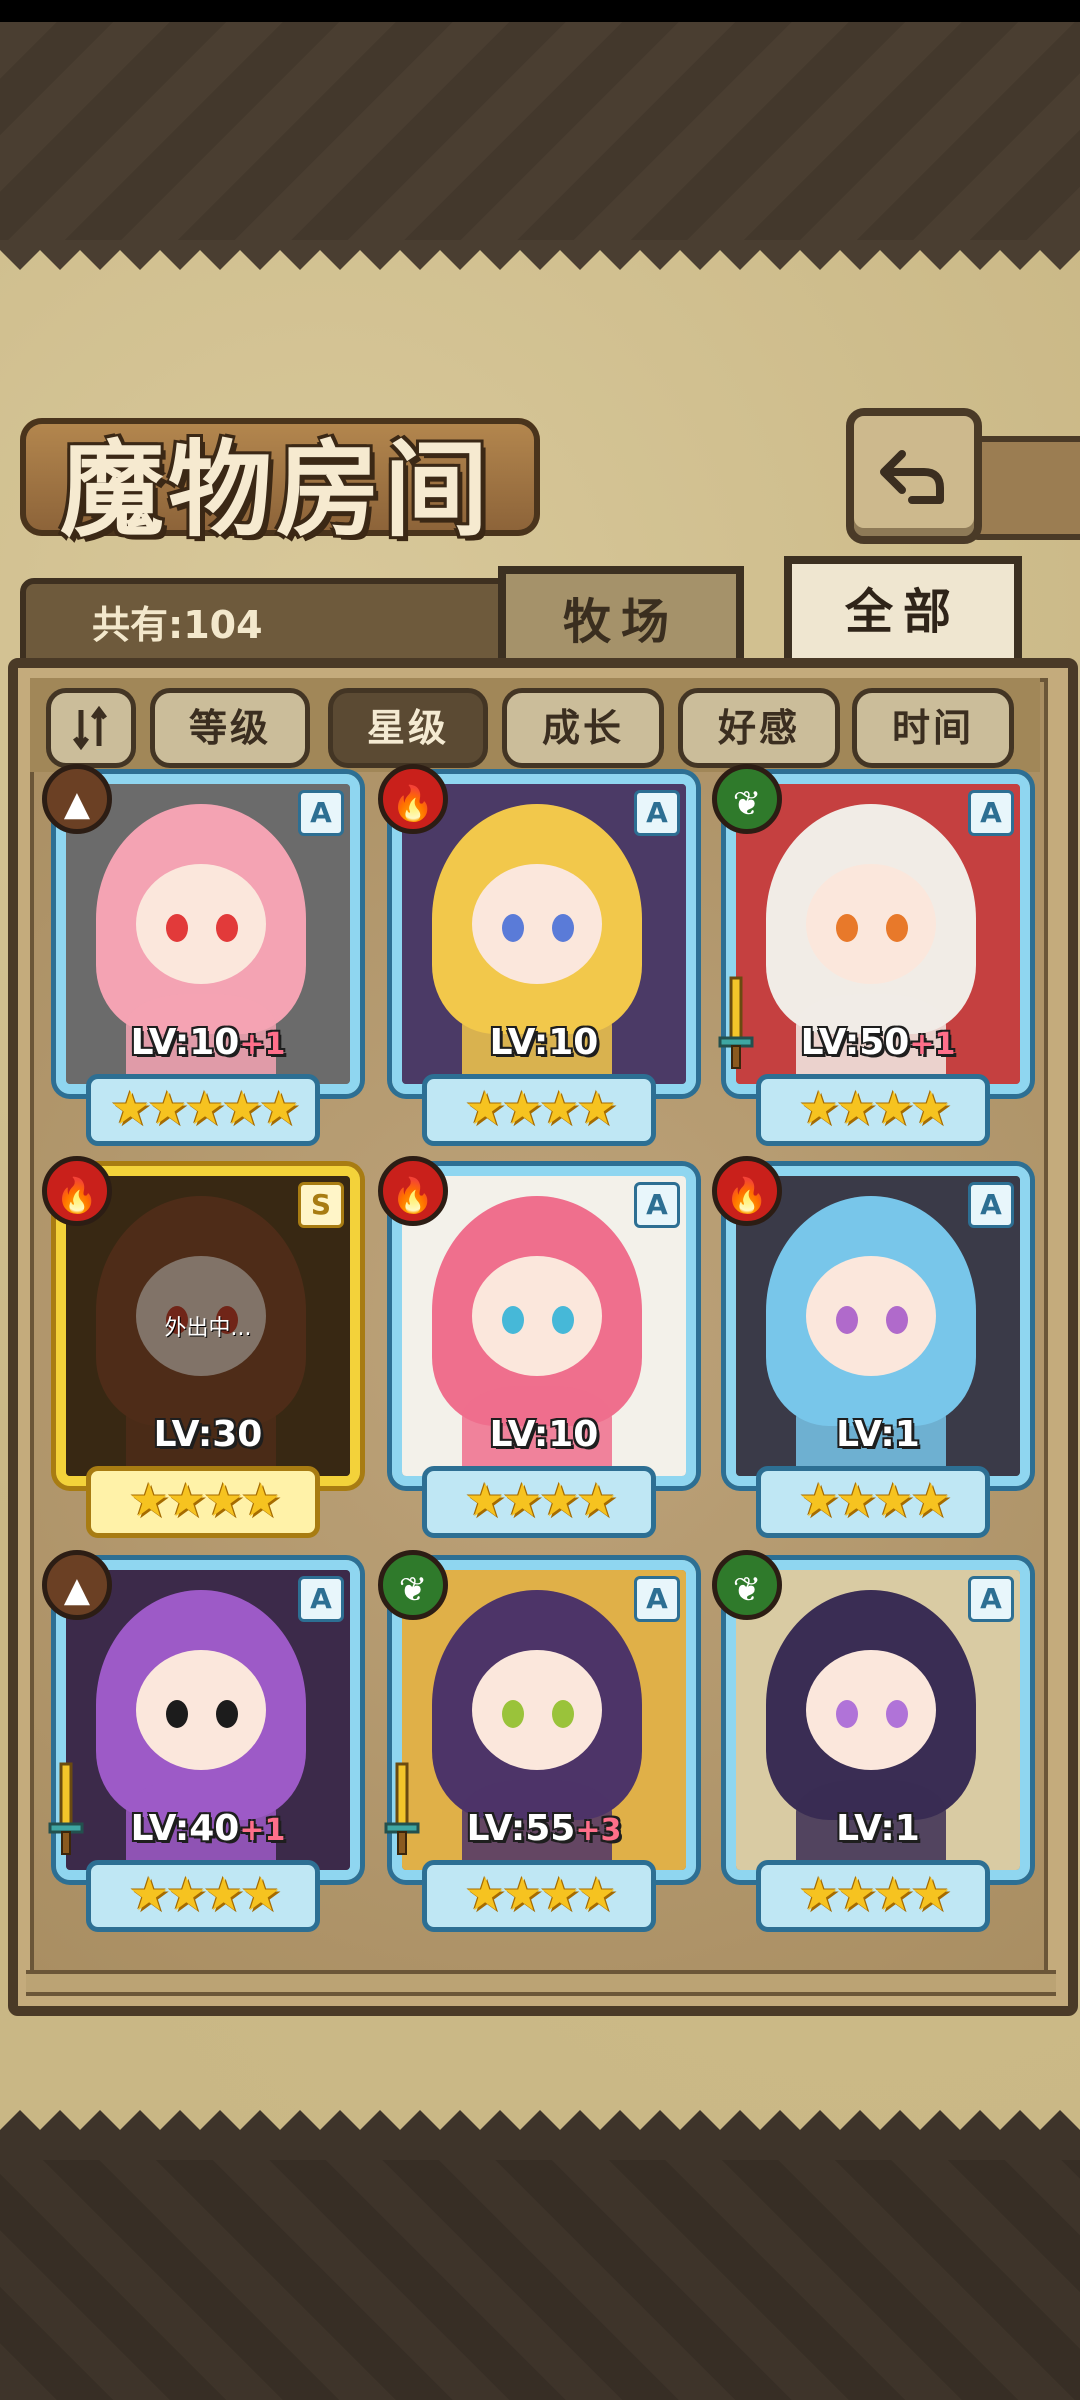 Image resolution: width=1080 pixels, height=2400 pixels. I want to click on panel-bottom-rail, so click(541, 1983).